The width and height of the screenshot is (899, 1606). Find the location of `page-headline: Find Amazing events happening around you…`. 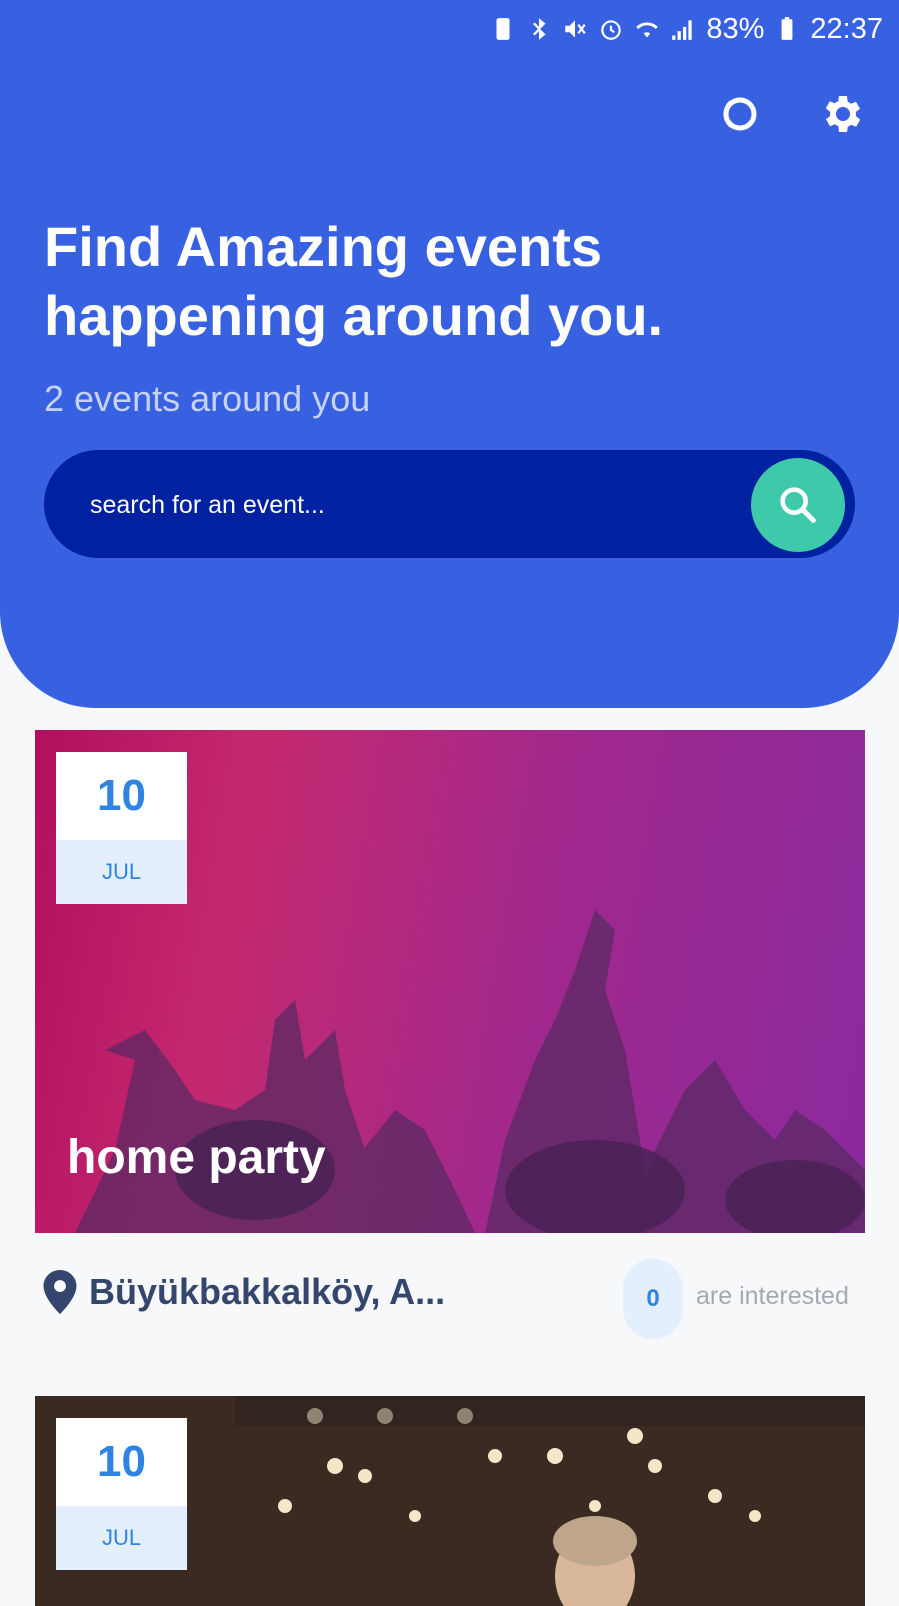

page-headline: Find Amazing events happening around you… is located at coordinates (354, 281).